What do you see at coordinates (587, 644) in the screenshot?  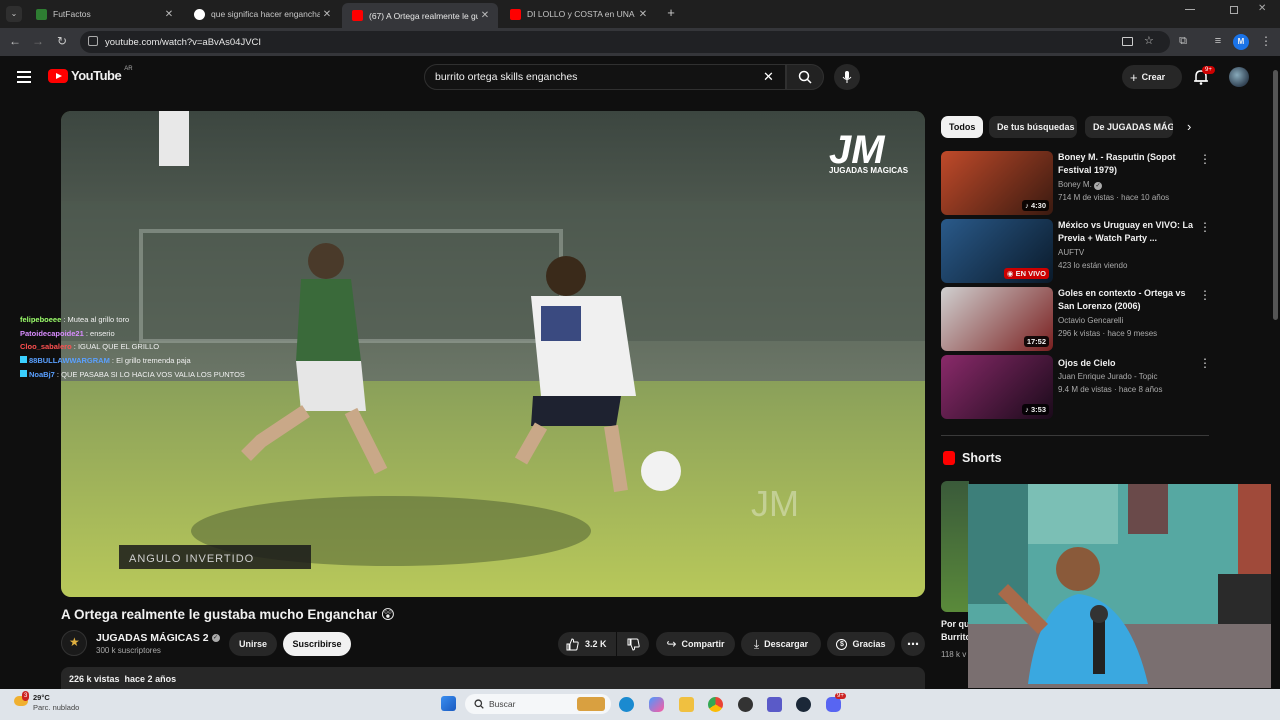 I see `like-button: 3.2 K` at bounding box center [587, 644].